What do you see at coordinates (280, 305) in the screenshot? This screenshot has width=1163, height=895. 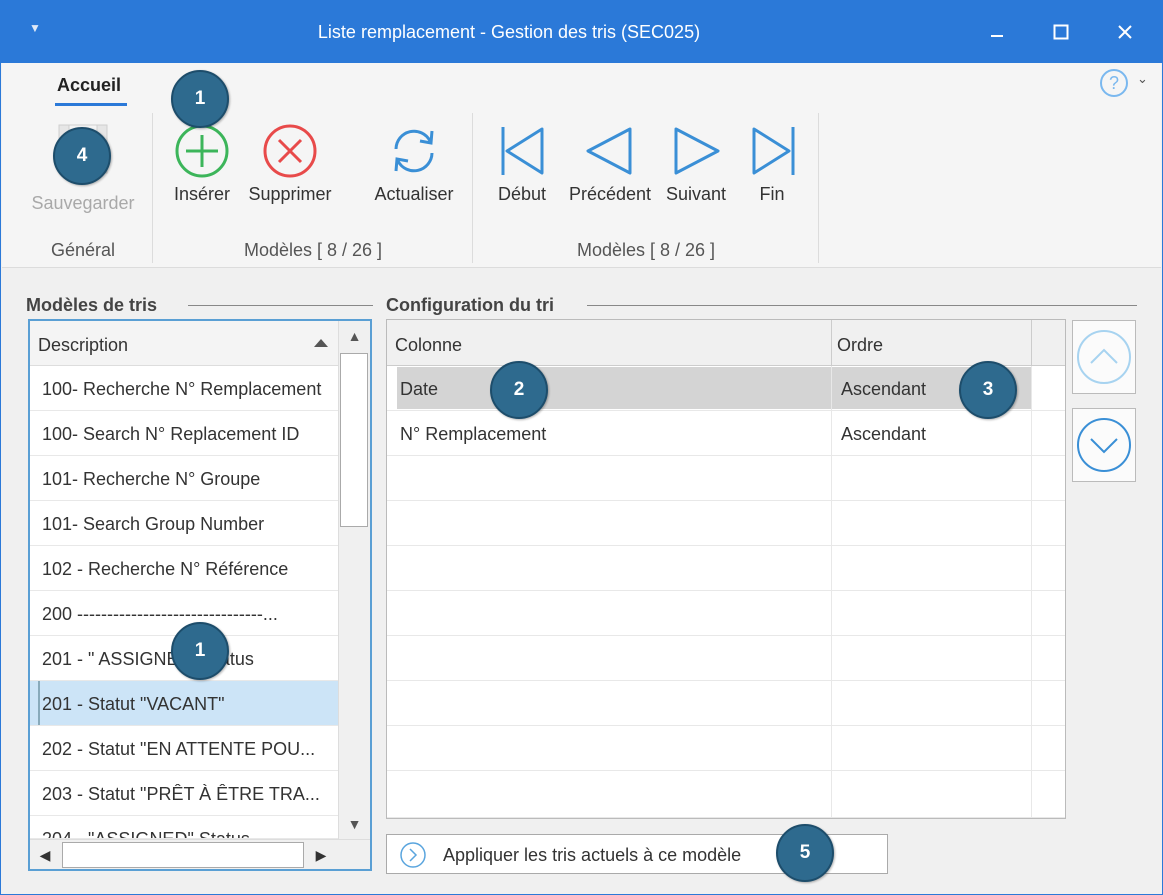 I see `left-panel-title-line` at bounding box center [280, 305].